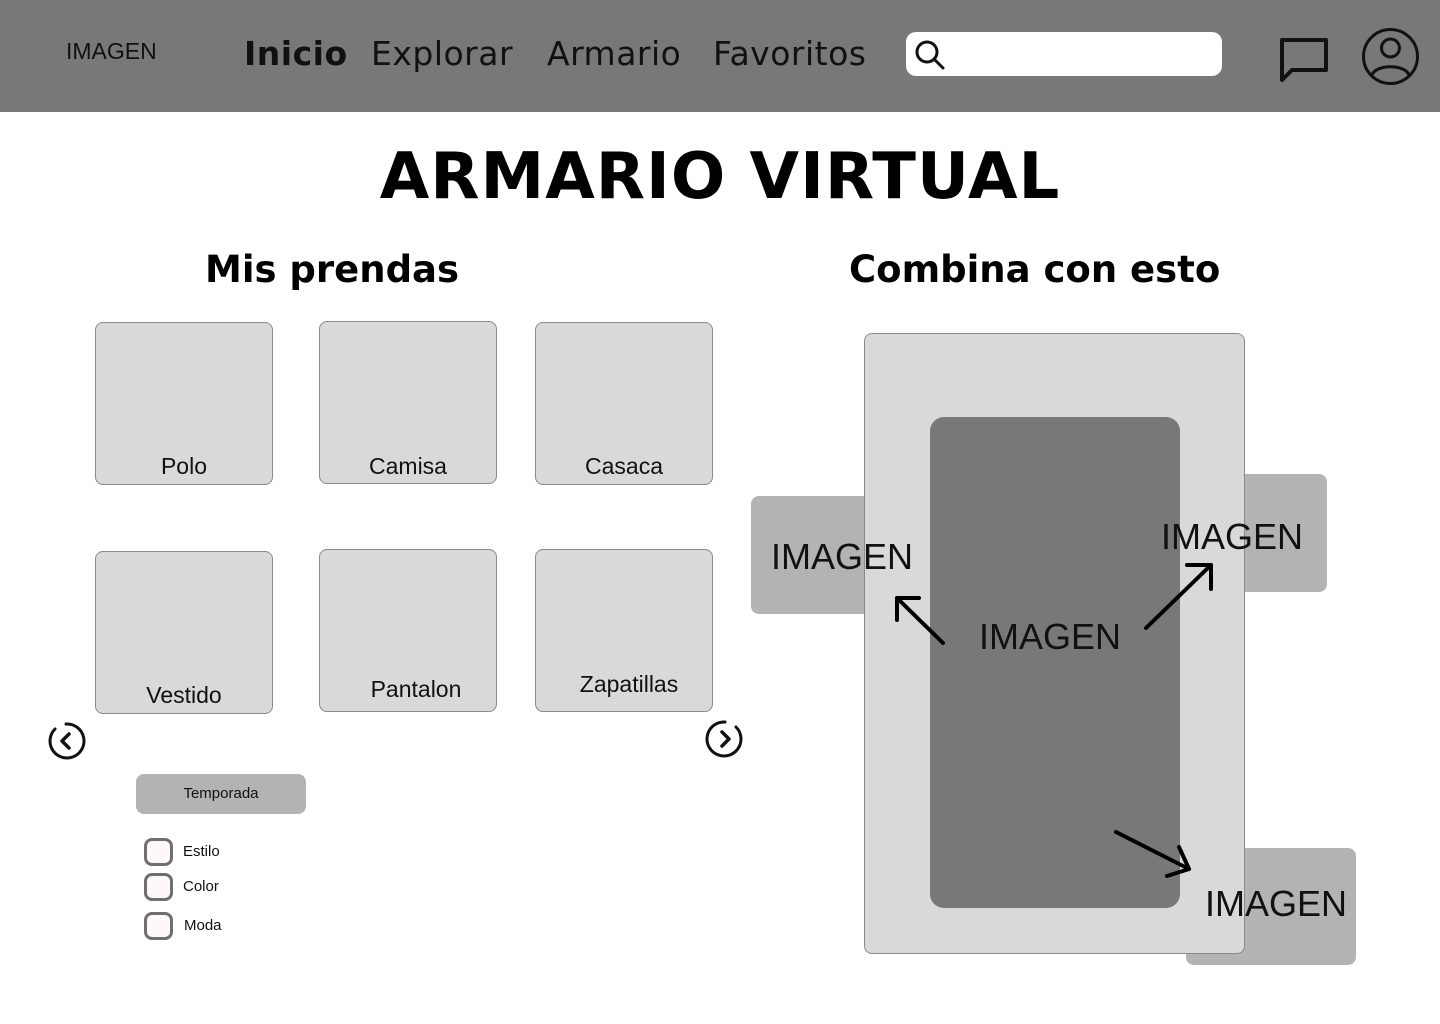  What do you see at coordinates (408, 402) in the screenshot?
I see `garment-card-camisa: Camisa` at bounding box center [408, 402].